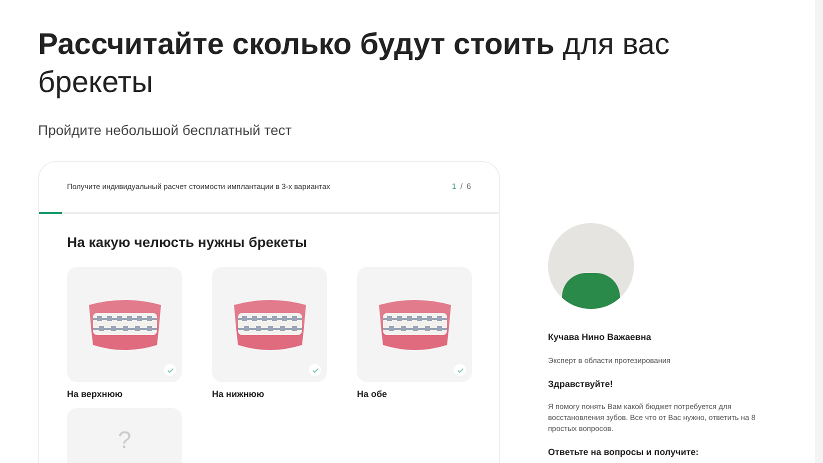  What do you see at coordinates (165, 130) in the screenshot?
I see `page-subtitle: Пройдите небольшой бесплатный тест` at bounding box center [165, 130].